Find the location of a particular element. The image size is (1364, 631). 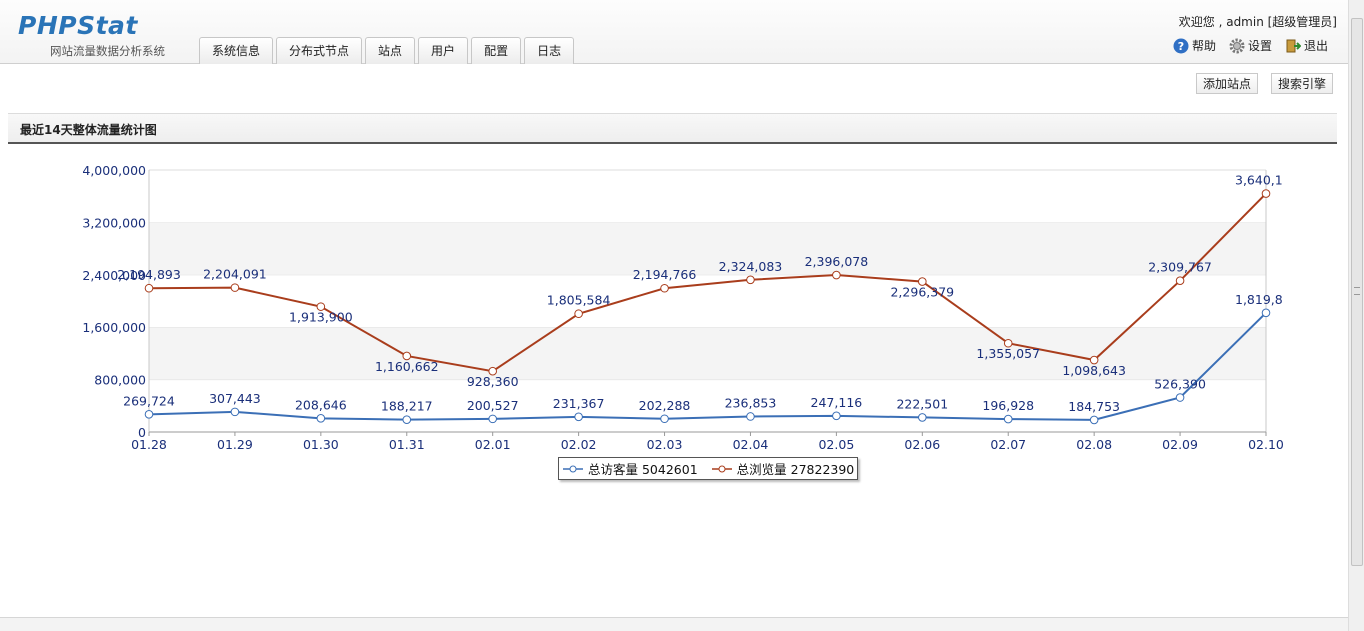

data-label: 3,640,1 is located at coordinates (1259, 180).